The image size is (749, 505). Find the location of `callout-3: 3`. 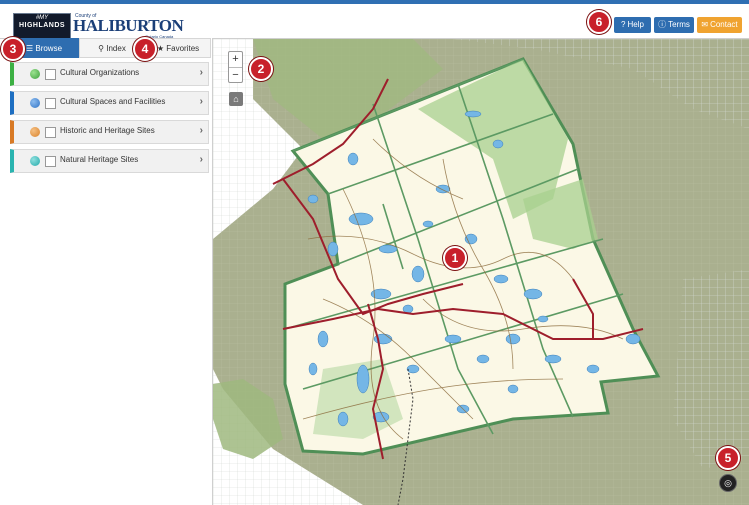

callout-3: 3 is located at coordinates (13, 49).